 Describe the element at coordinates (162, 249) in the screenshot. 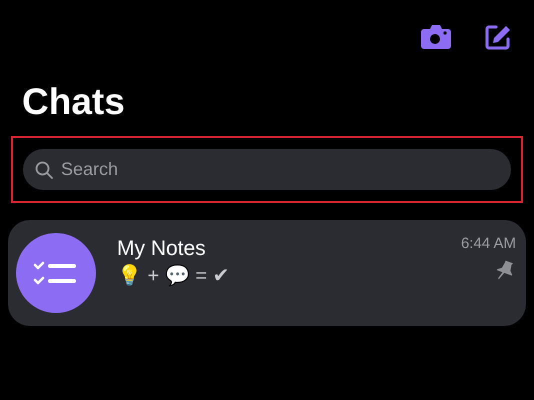

I see `chat-name: My Notes` at that location.